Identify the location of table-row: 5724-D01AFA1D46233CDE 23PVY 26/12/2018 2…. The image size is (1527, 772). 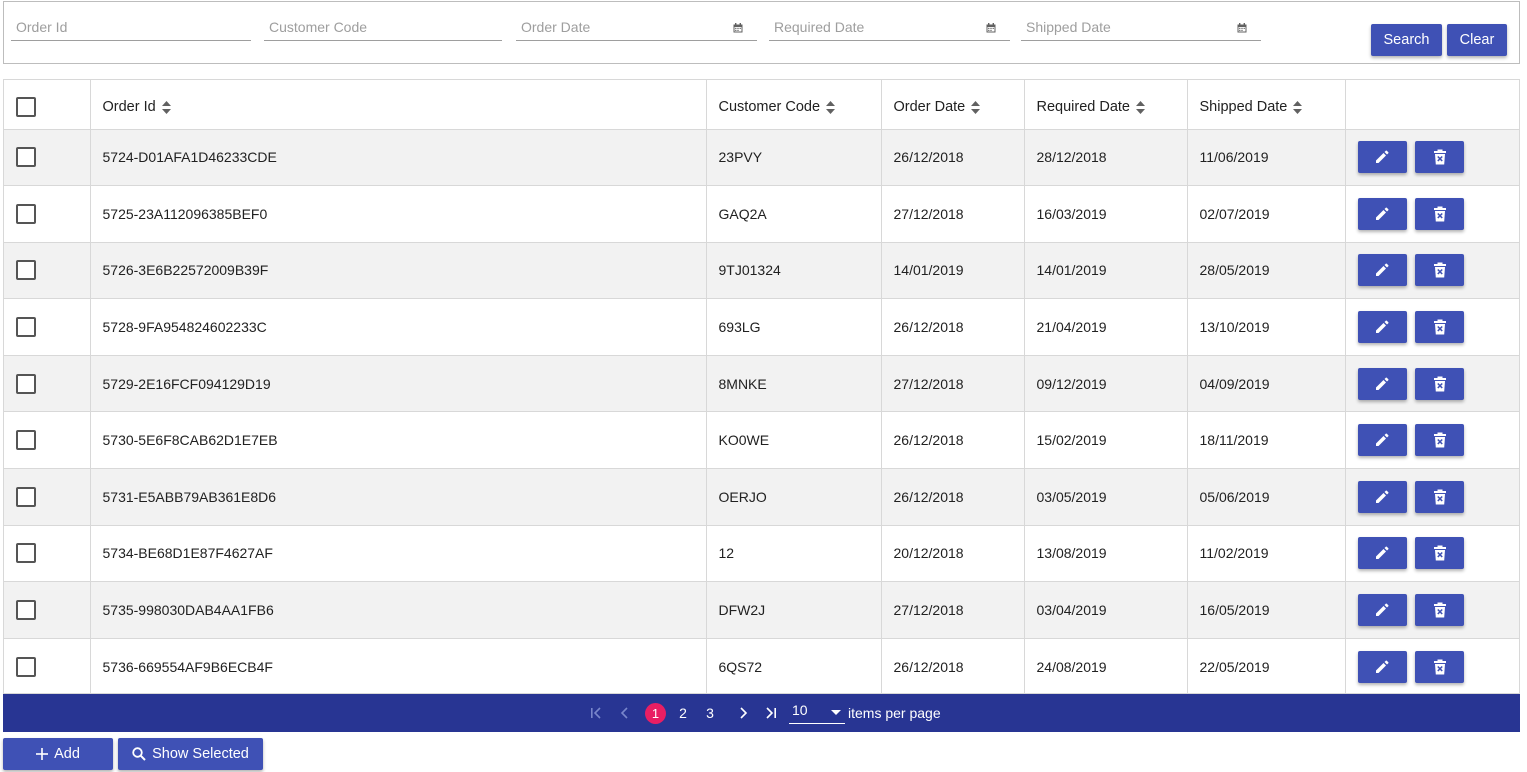
(761, 158).